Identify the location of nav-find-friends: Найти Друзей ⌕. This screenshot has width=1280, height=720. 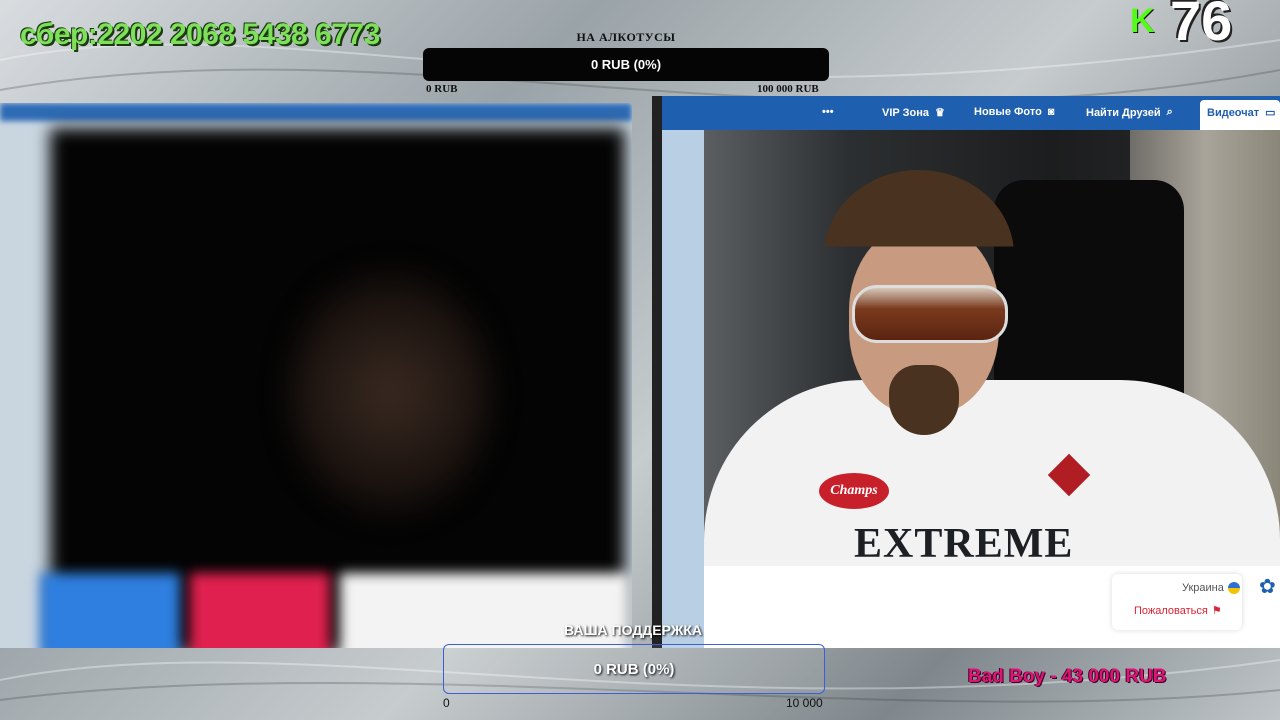
(1129, 112).